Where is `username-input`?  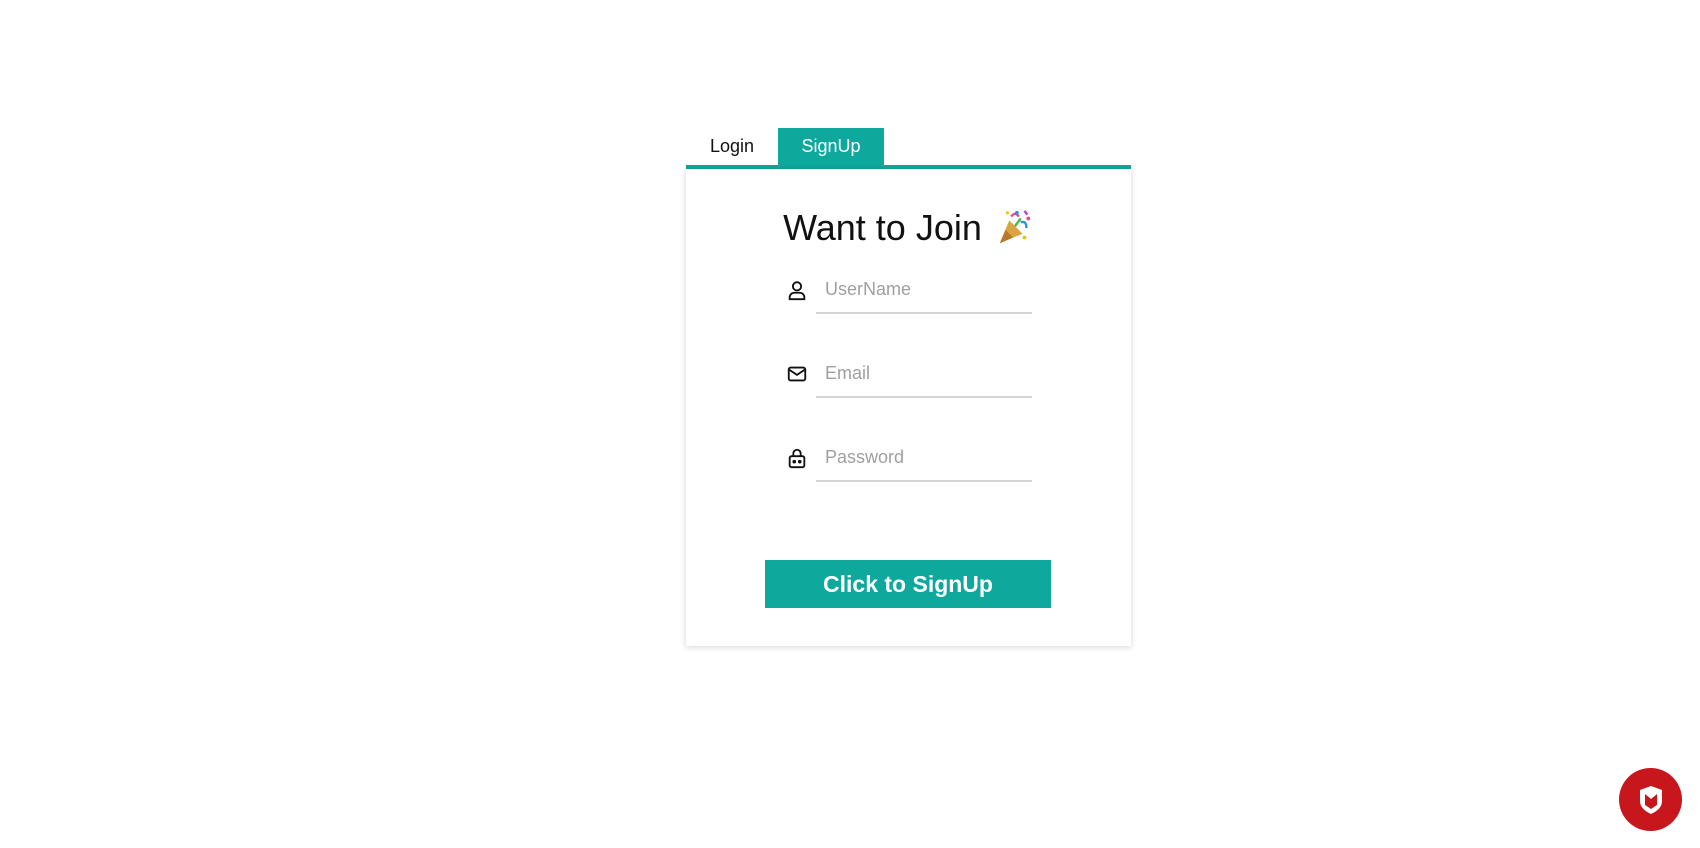 username-input is located at coordinates (924, 290).